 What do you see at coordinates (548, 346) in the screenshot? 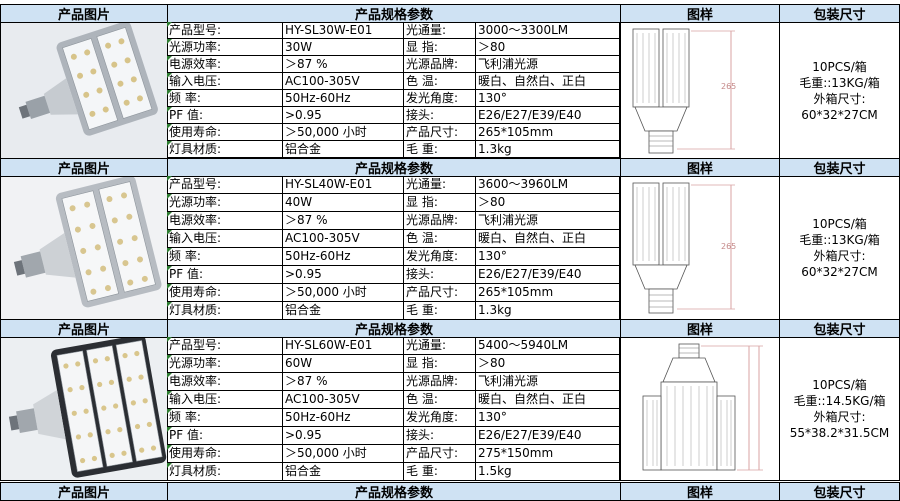
I see `spec-value: 5400～5940LM` at bounding box center [548, 346].